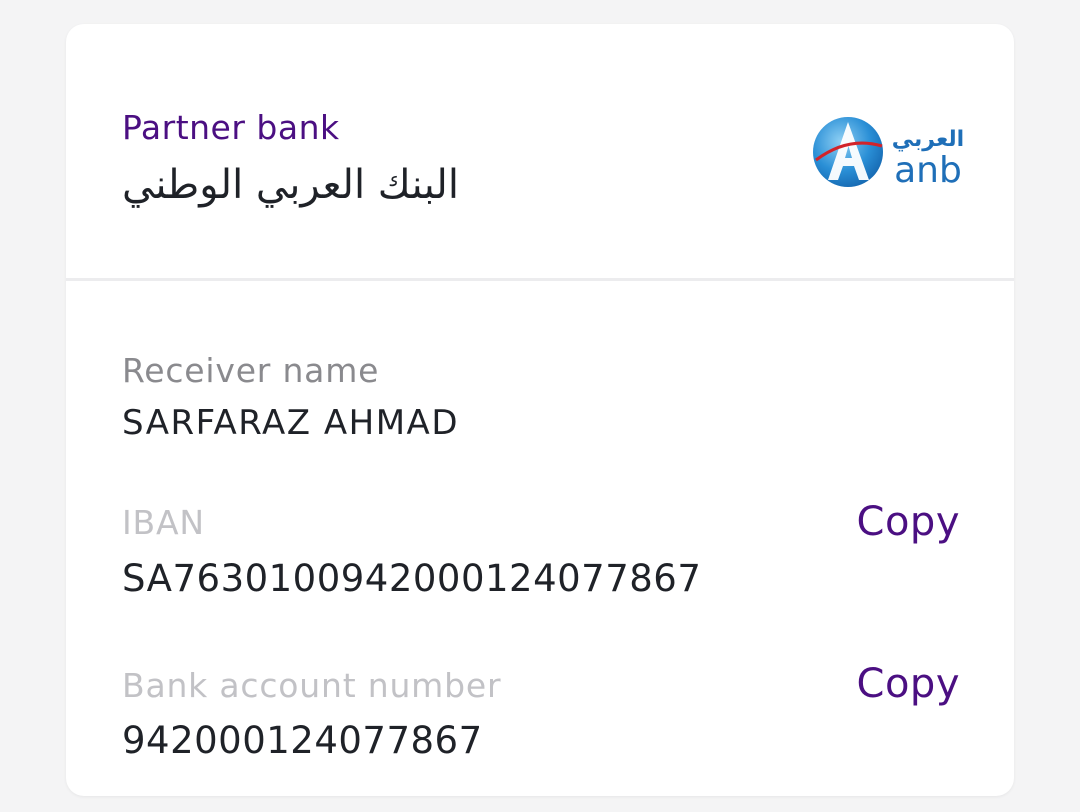 The width and height of the screenshot is (1080, 812). Describe the element at coordinates (312, 685) in the screenshot. I see `bank-account-number-label: Bank account number` at that location.